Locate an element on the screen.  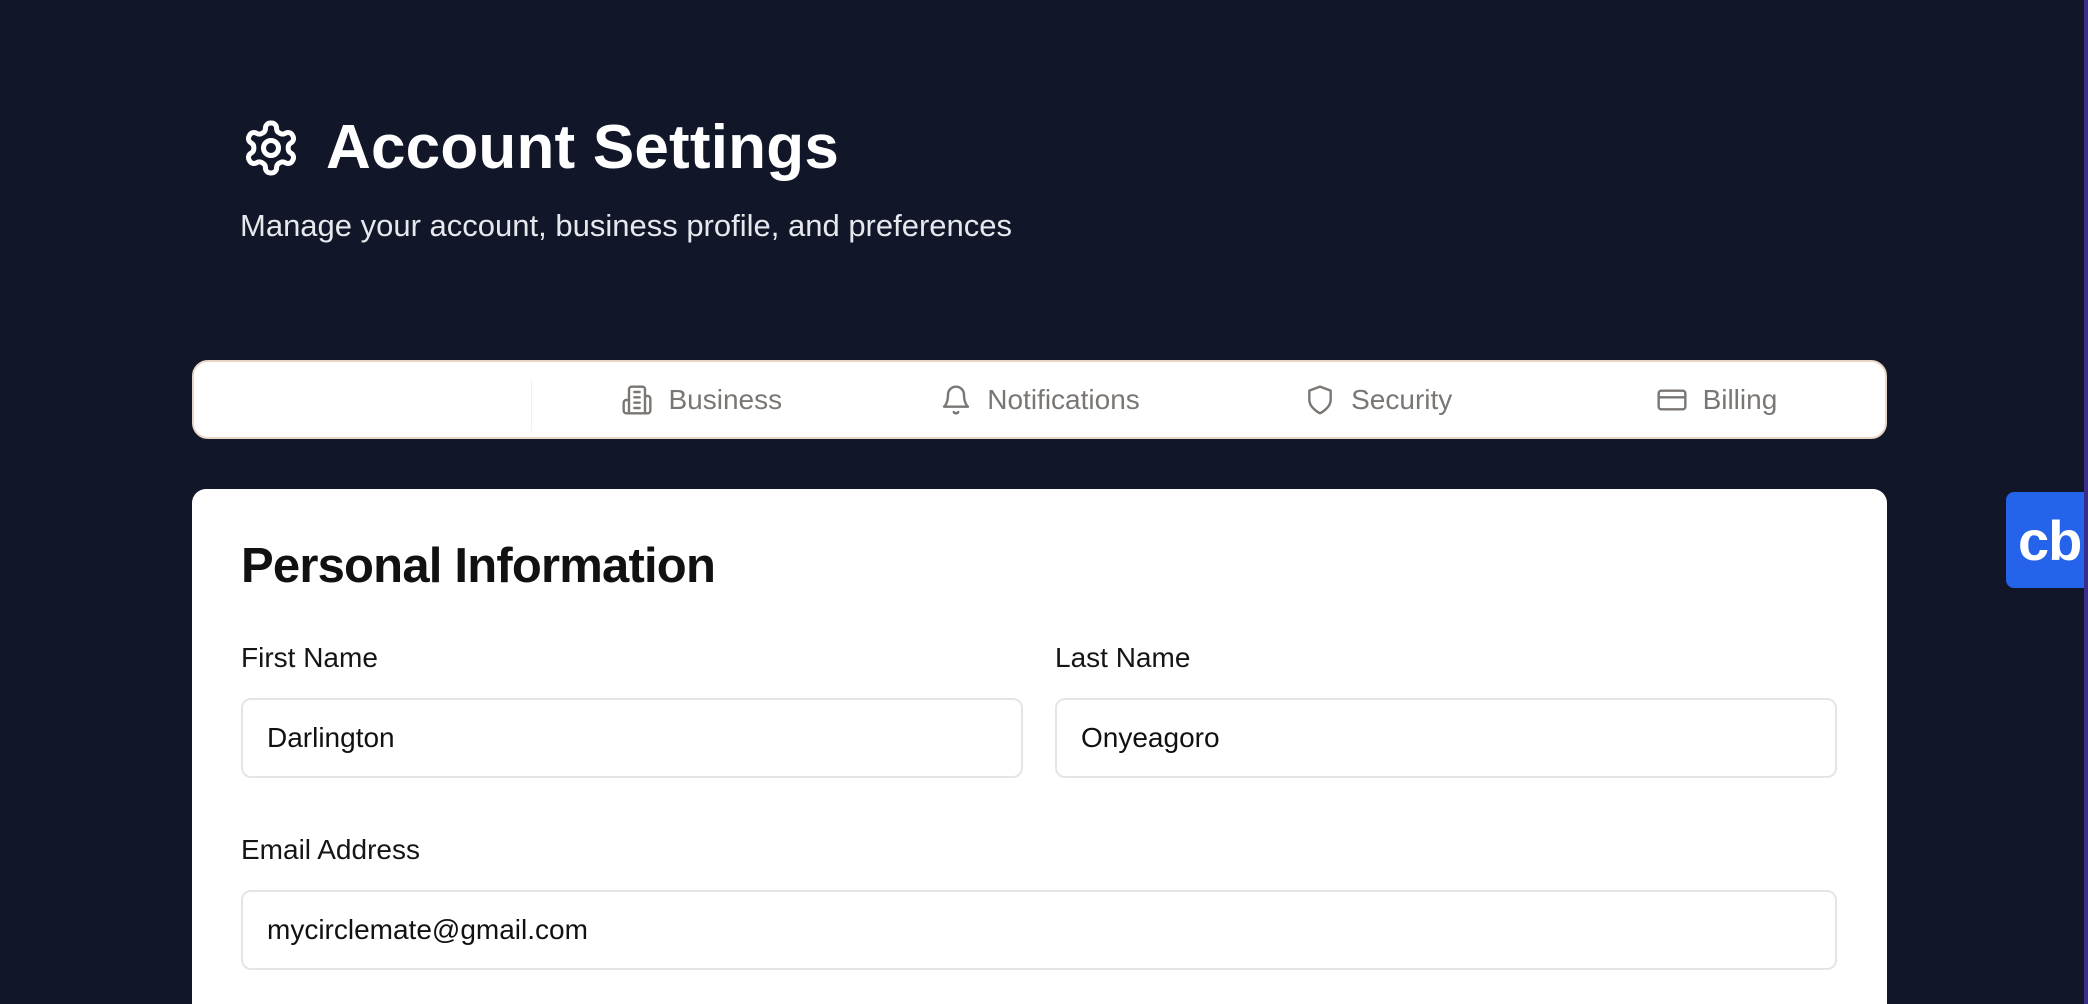
tab-label: Business is located at coordinates (725, 399).